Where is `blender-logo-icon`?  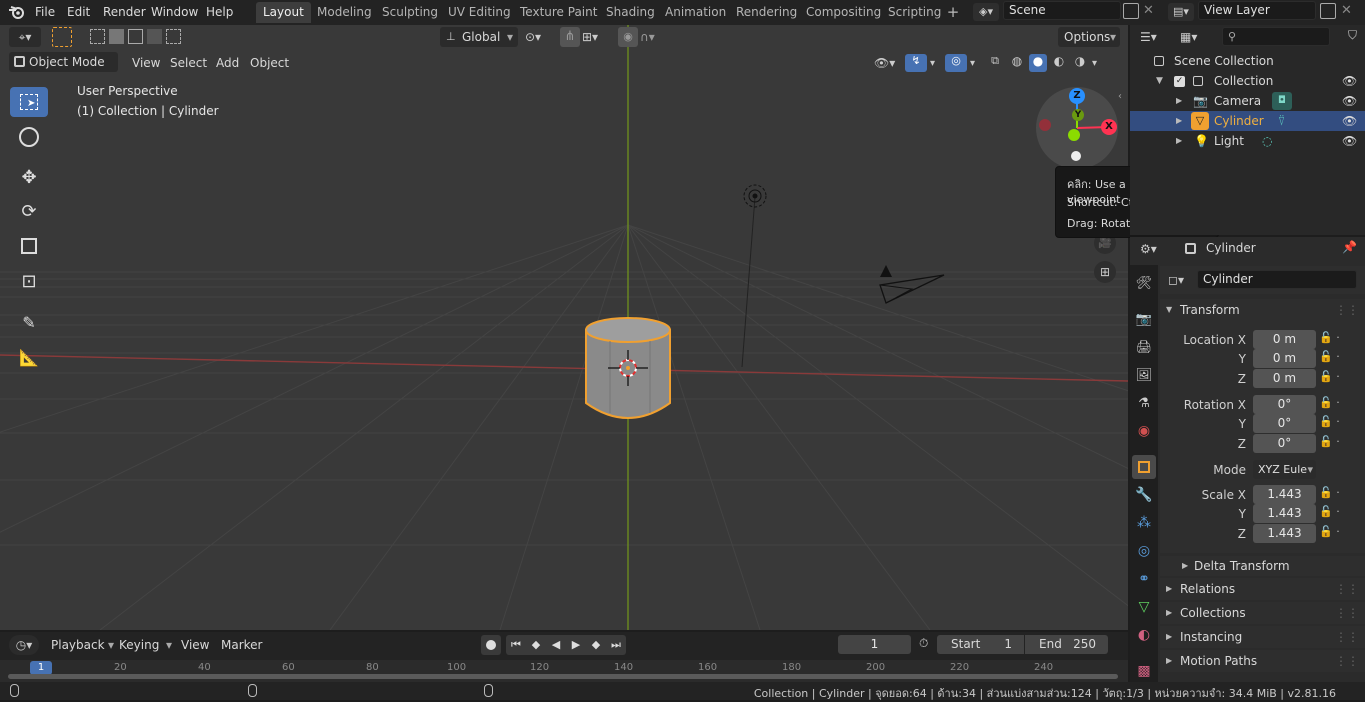
blender-logo-icon is located at coordinates (17, 12).